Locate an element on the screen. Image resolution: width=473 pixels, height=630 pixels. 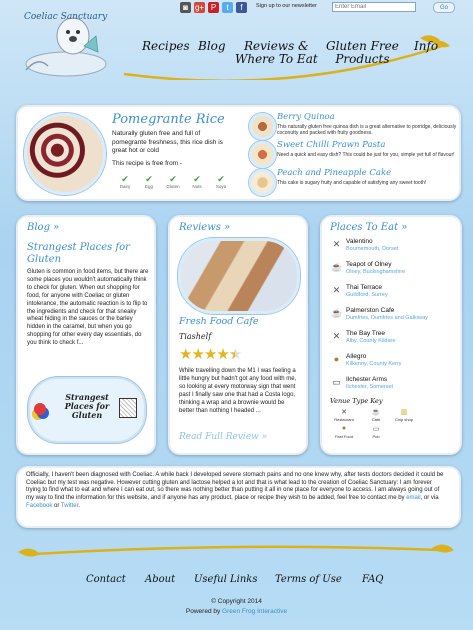
pills-icon is located at coordinates (40, 409).